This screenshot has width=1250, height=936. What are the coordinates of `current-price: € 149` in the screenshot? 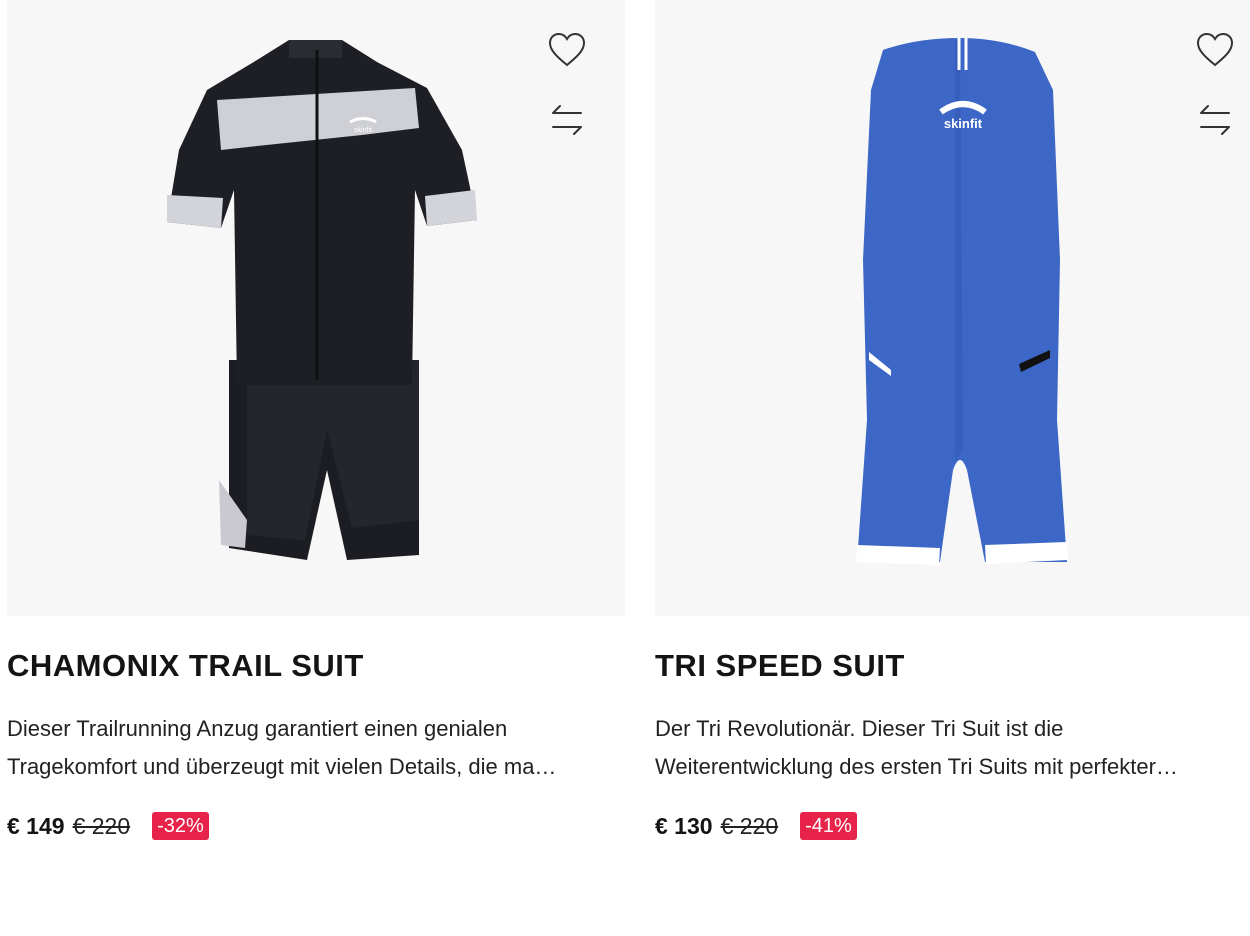 It's located at (36, 825).